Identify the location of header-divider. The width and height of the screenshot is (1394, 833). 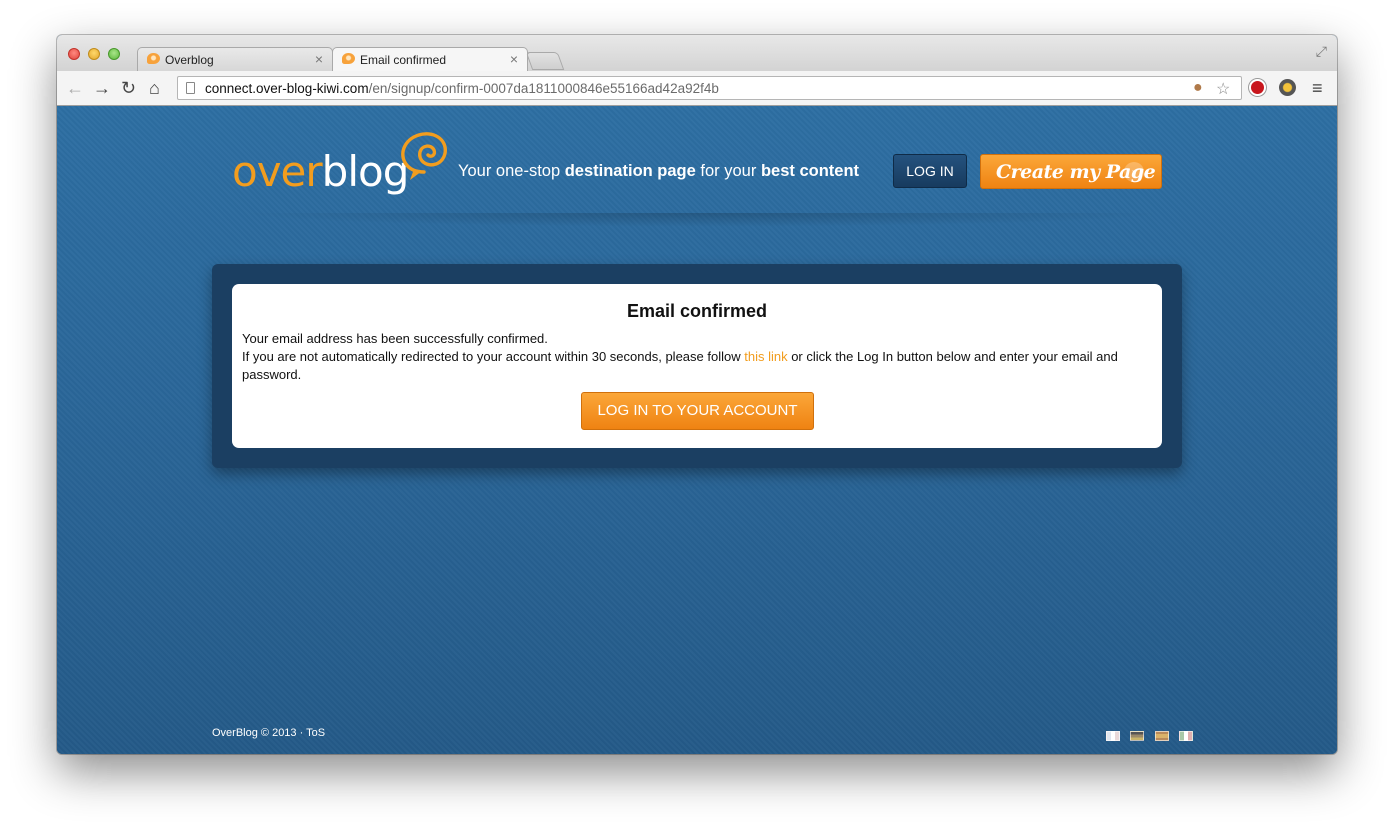
(702, 220).